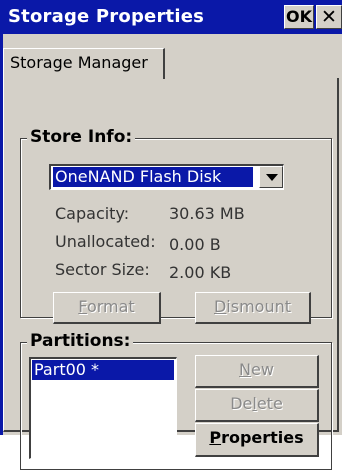 This screenshot has height=470, width=342. I want to click on new-button: New, so click(257, 371).